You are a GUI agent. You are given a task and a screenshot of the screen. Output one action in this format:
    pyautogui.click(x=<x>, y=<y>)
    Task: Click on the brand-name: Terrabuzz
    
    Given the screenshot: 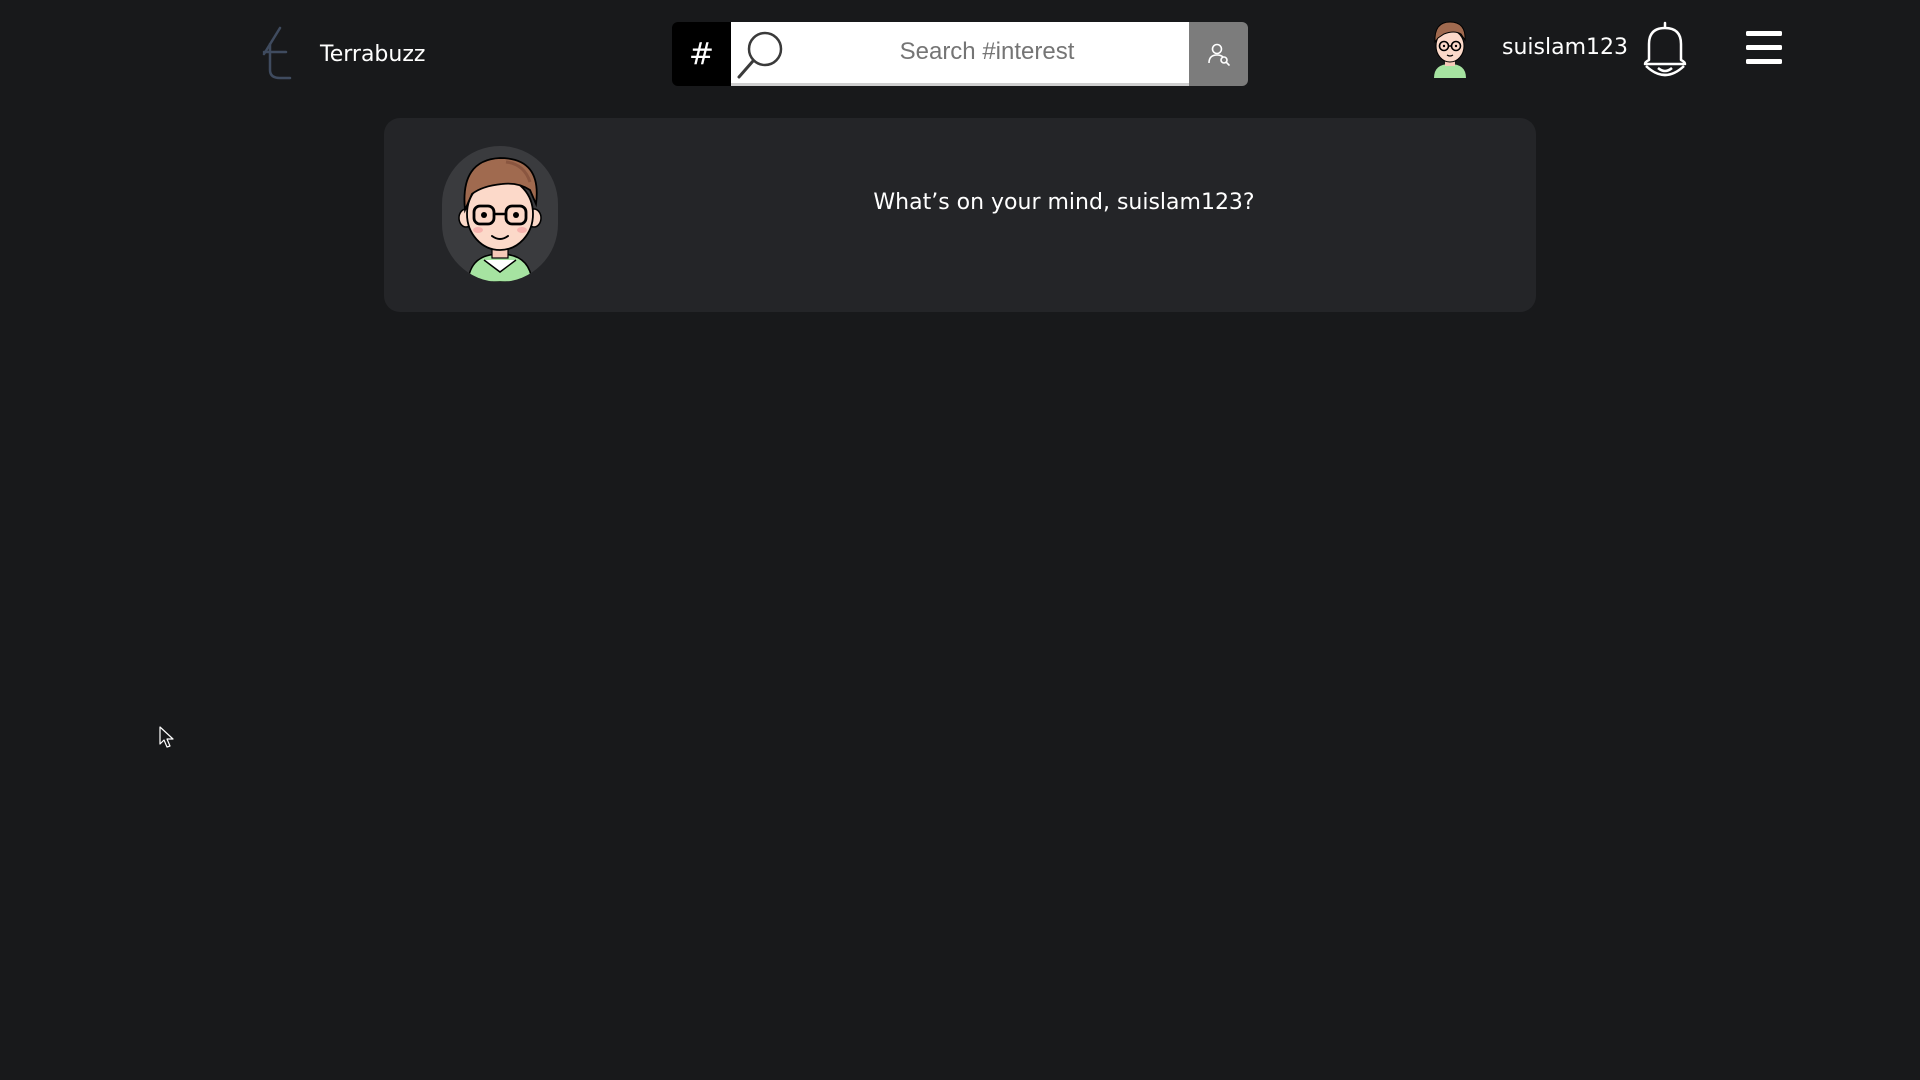 What is the action you would take?
    pyautogui.click(x=372, y=54)
    